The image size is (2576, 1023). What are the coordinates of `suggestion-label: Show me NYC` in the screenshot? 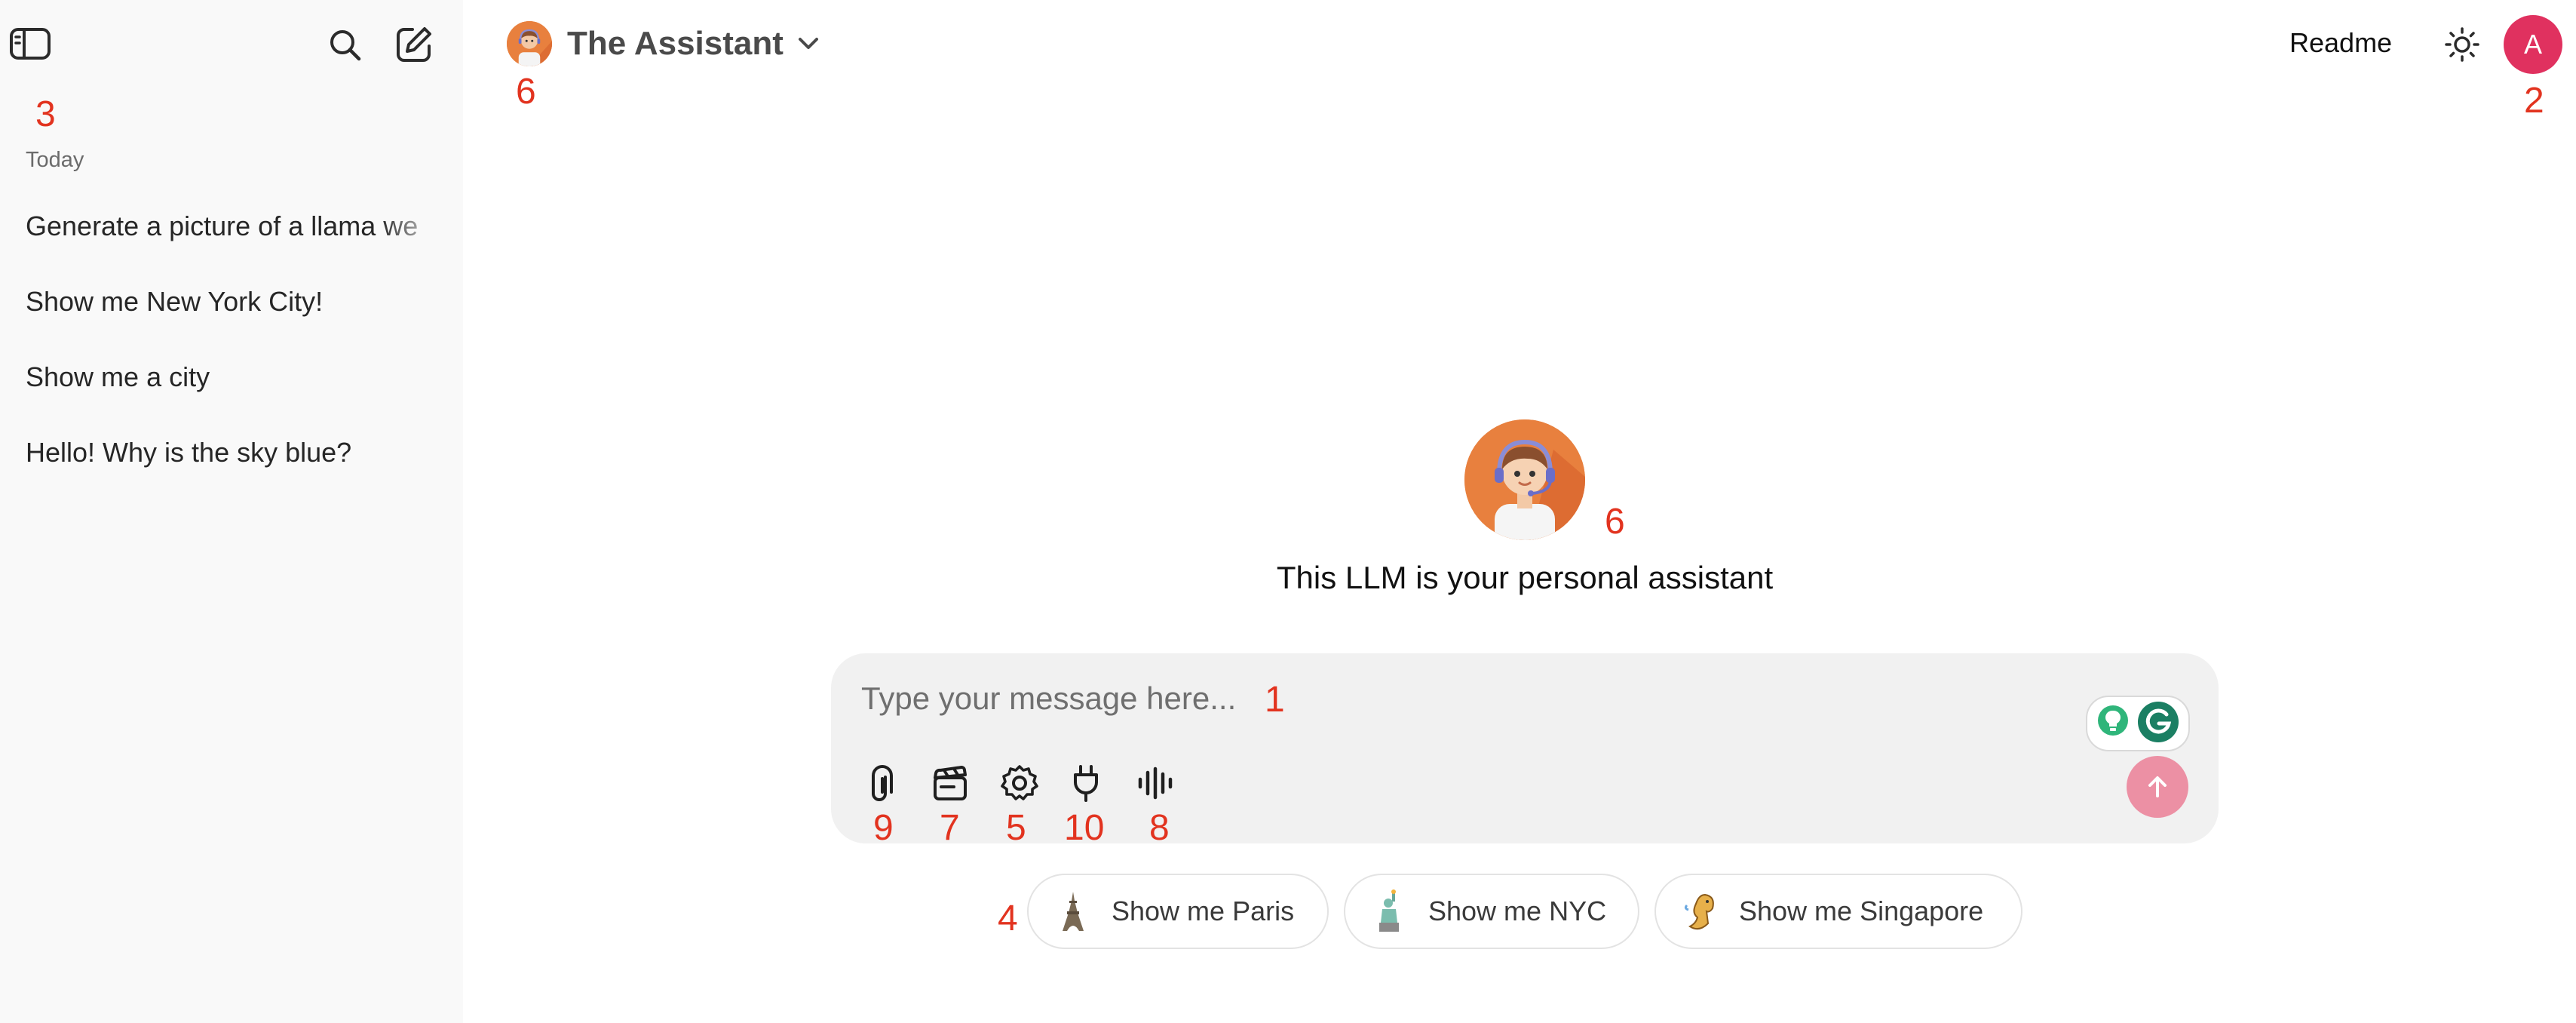 It's located at (1517, 911).